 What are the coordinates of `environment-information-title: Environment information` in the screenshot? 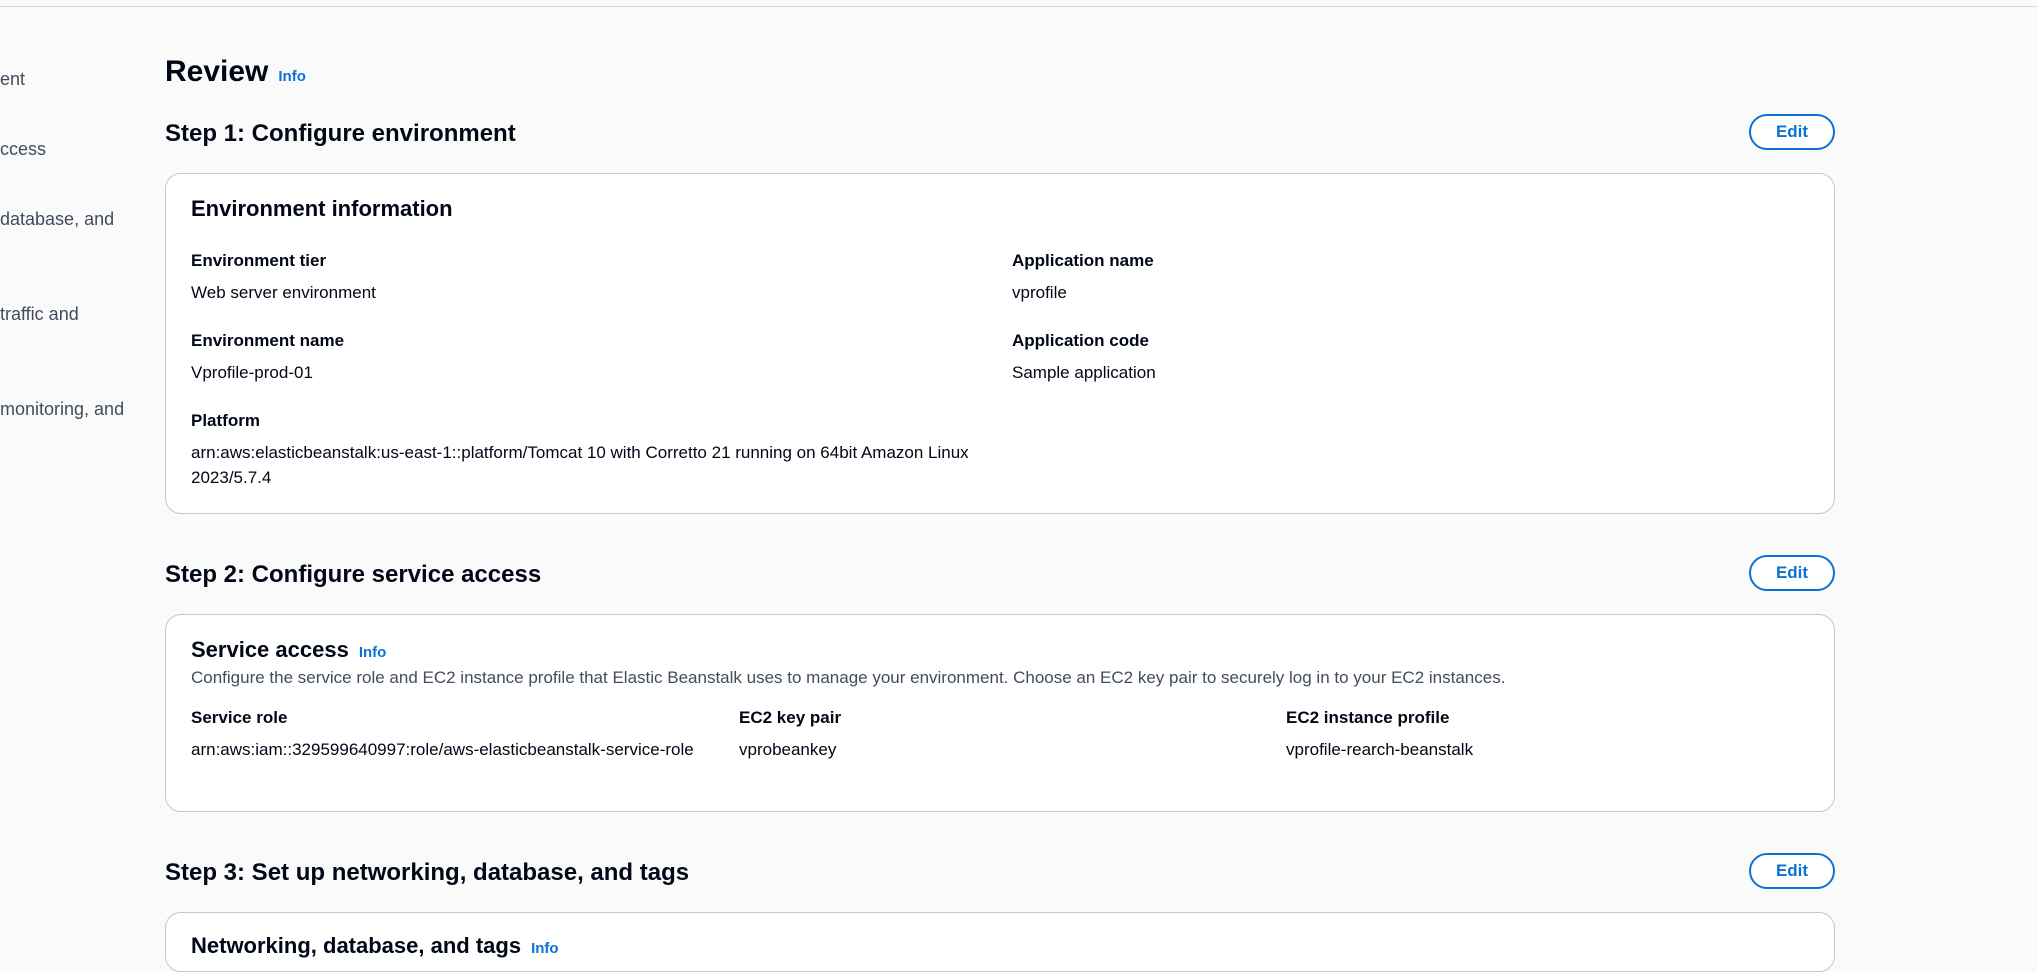 It's located at (322, 208).